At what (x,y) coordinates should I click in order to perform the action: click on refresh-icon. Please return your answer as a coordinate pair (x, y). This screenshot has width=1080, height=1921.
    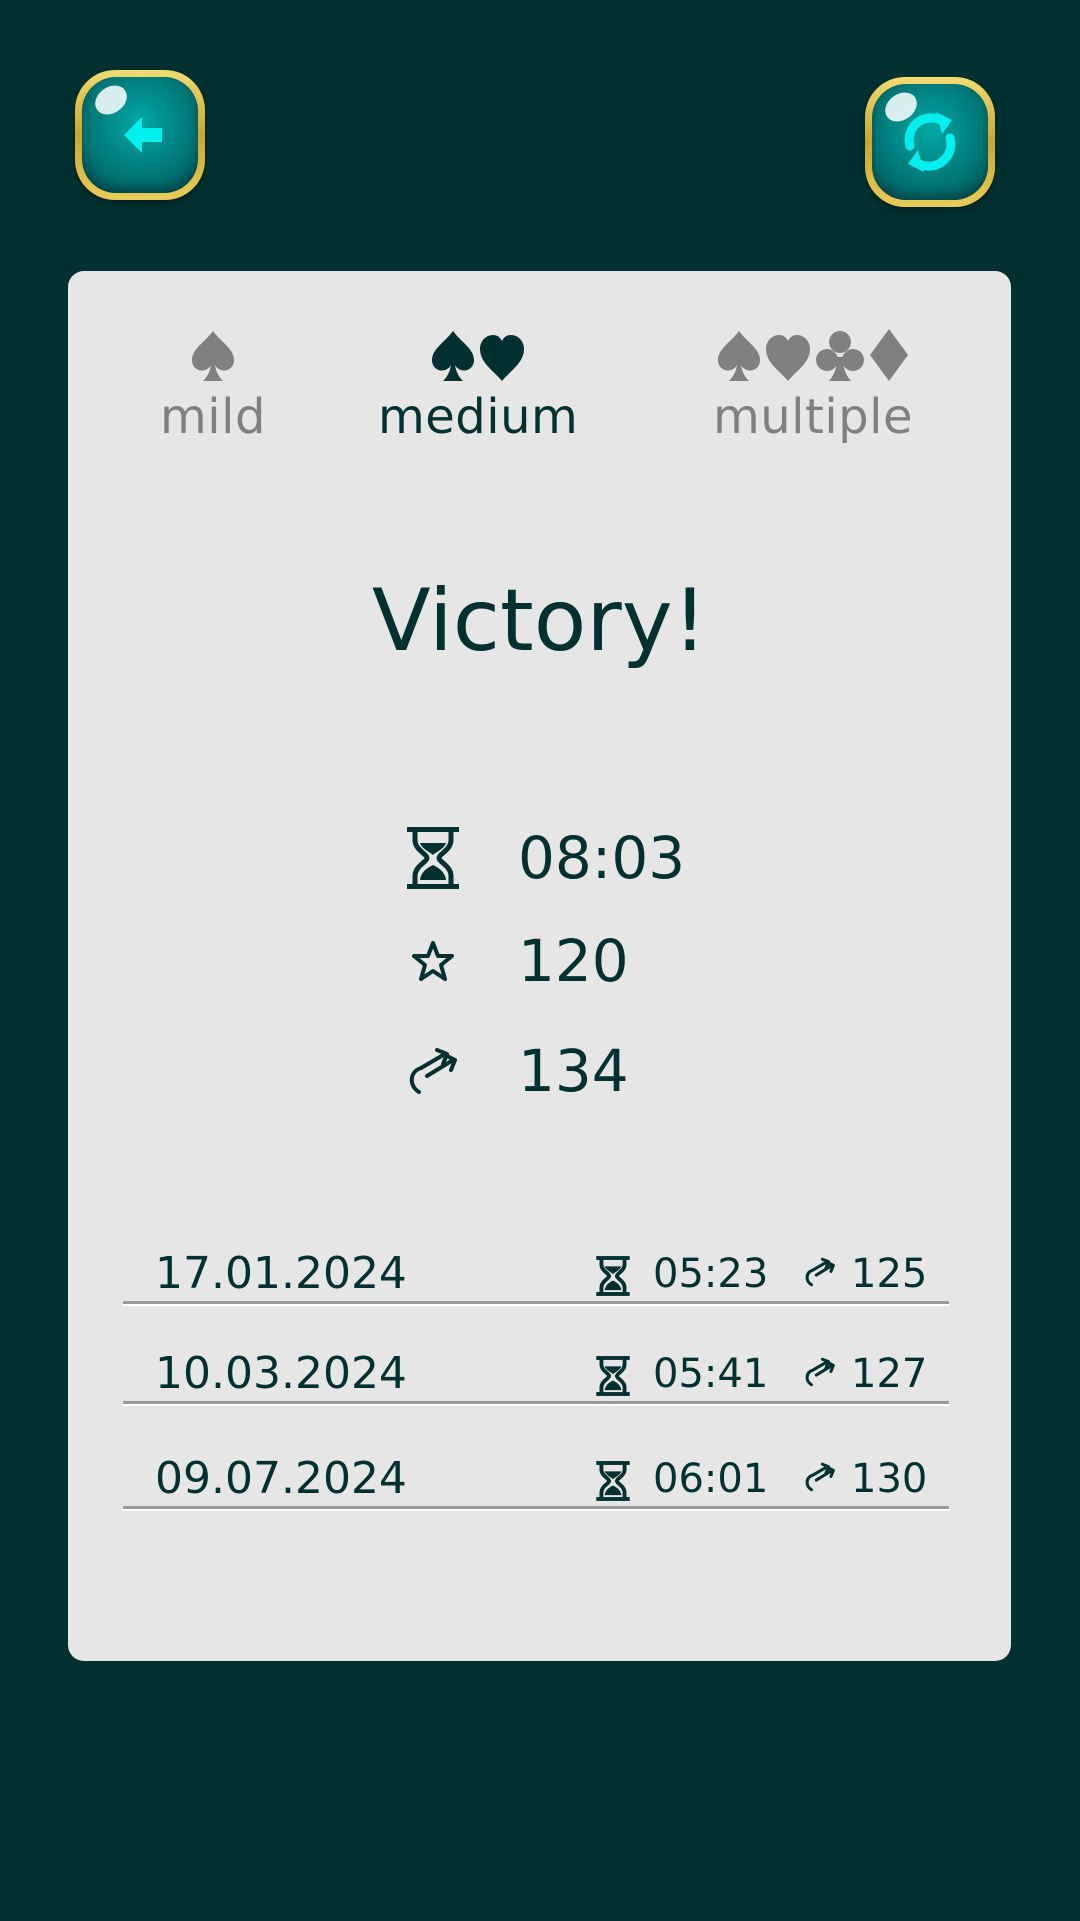
    Looking at the image, I should click on (930, 142).